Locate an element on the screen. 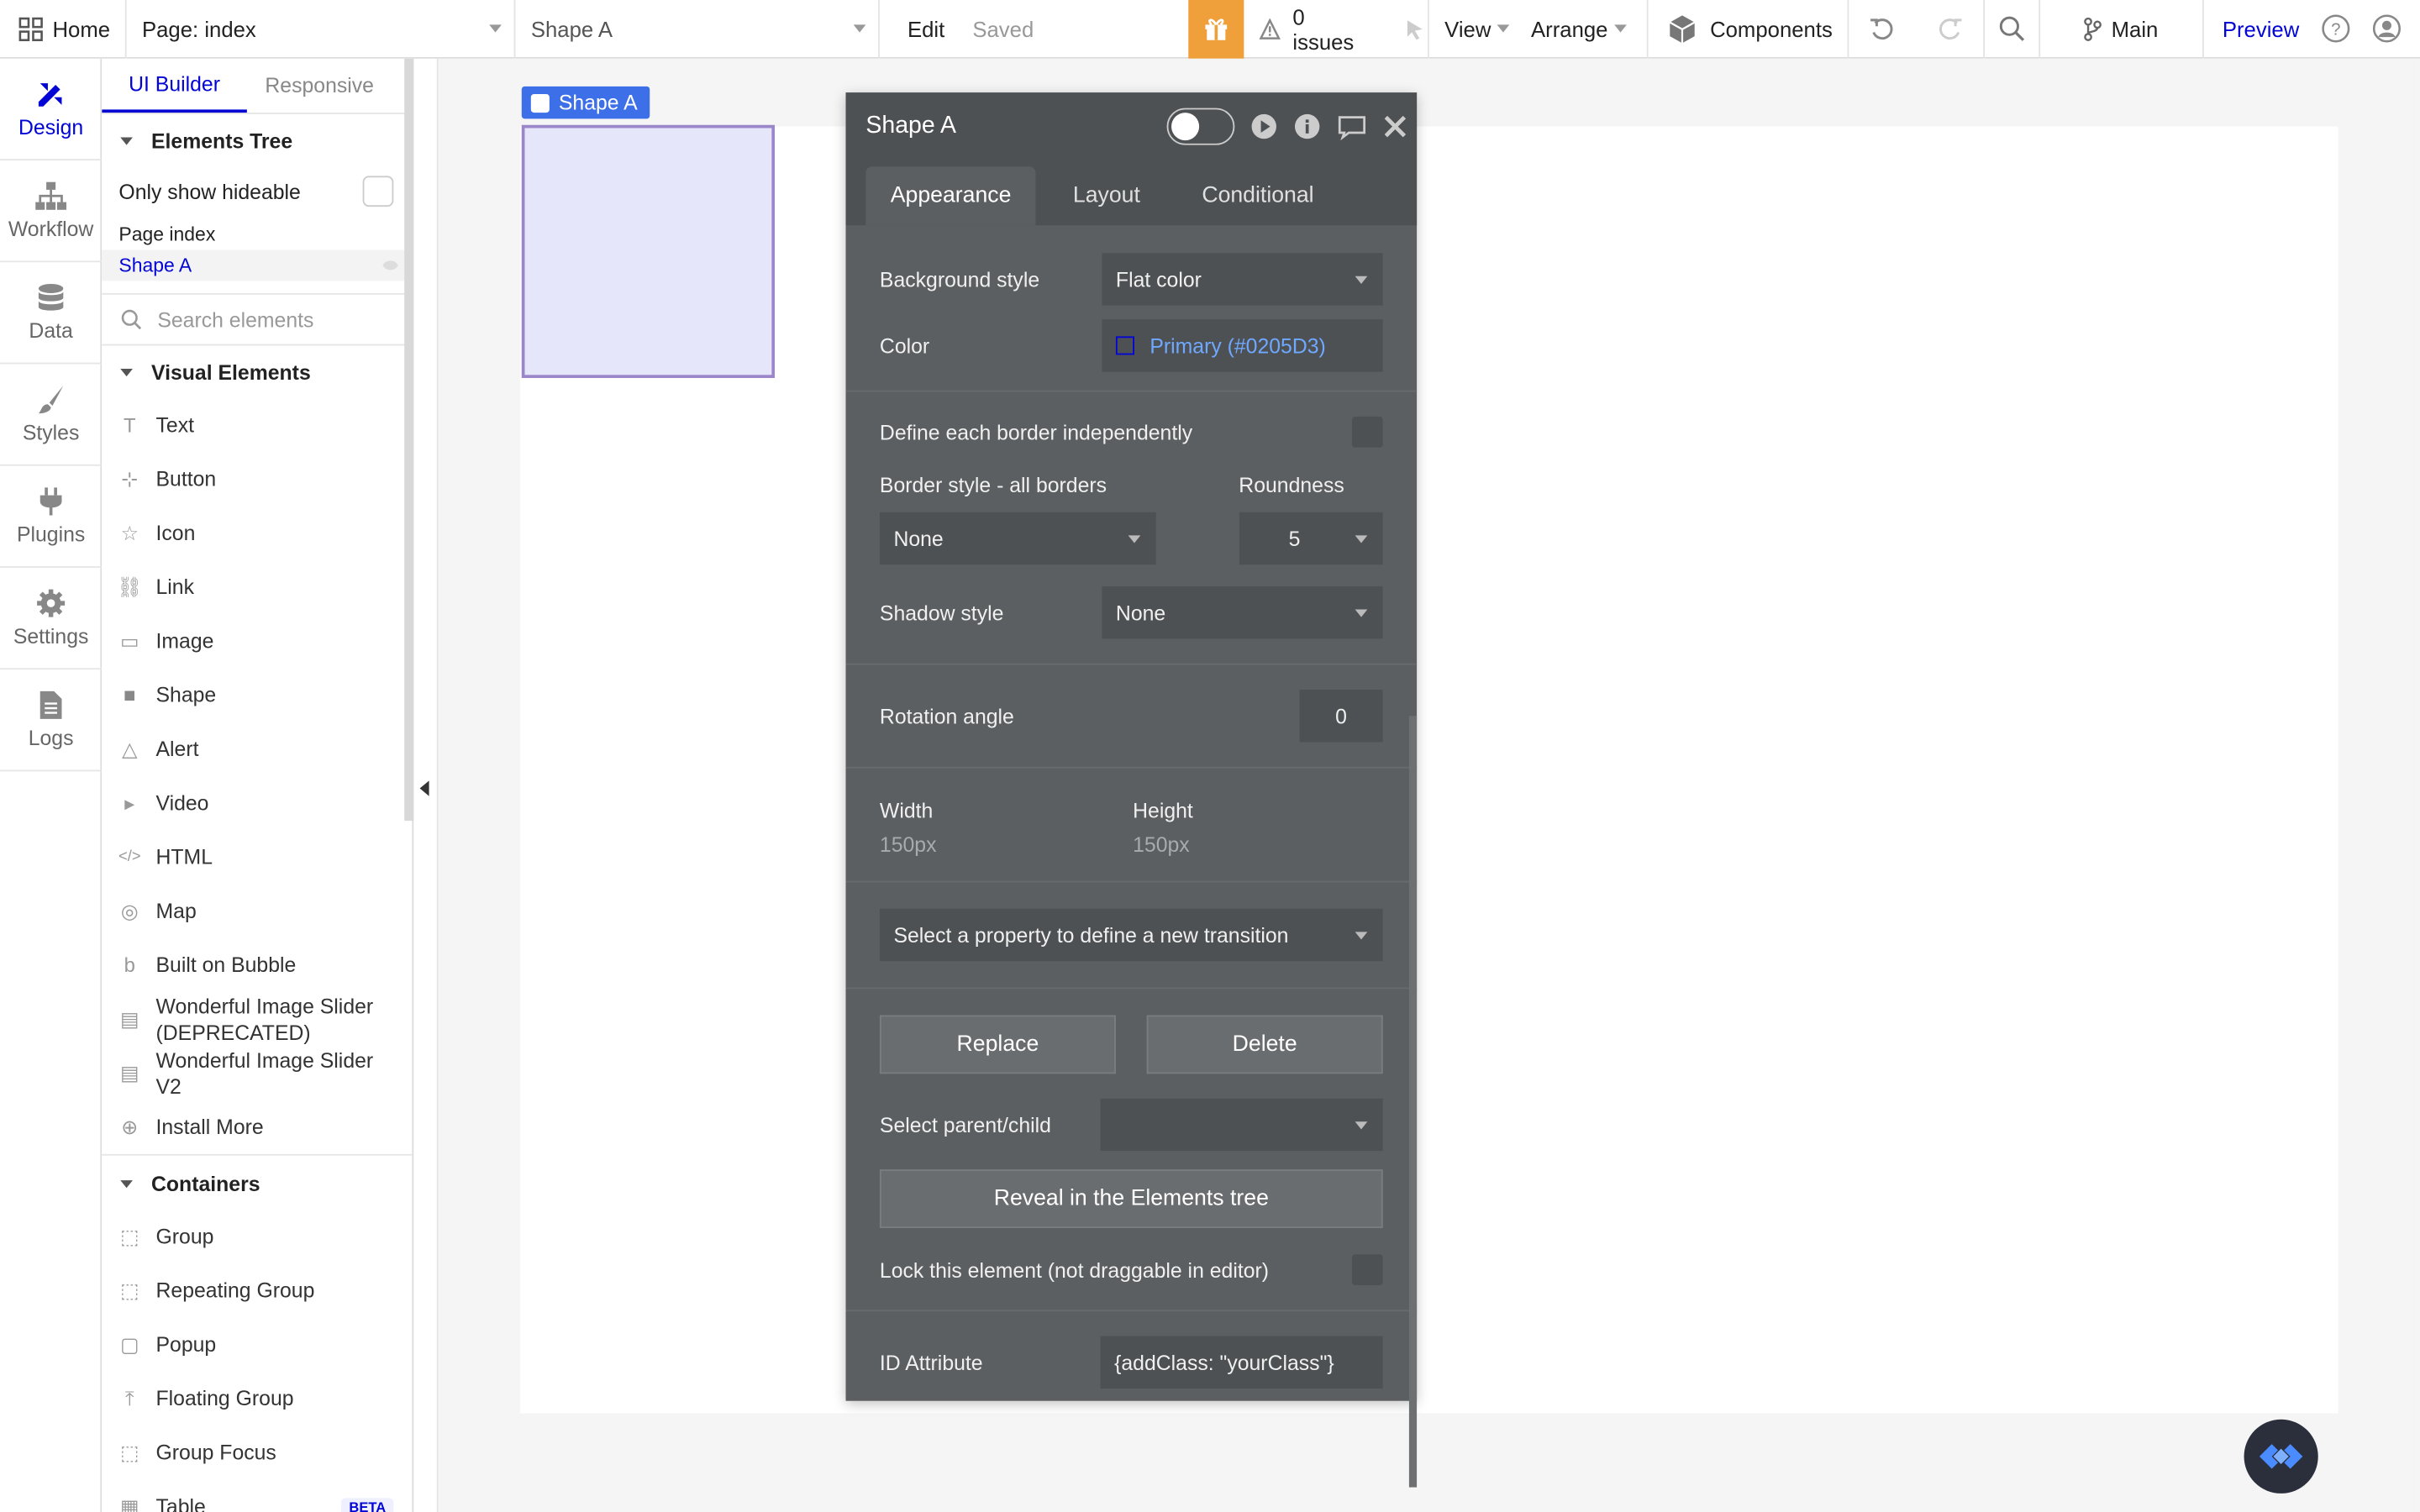  cursor-icon is located at coordinates (1415, 29).